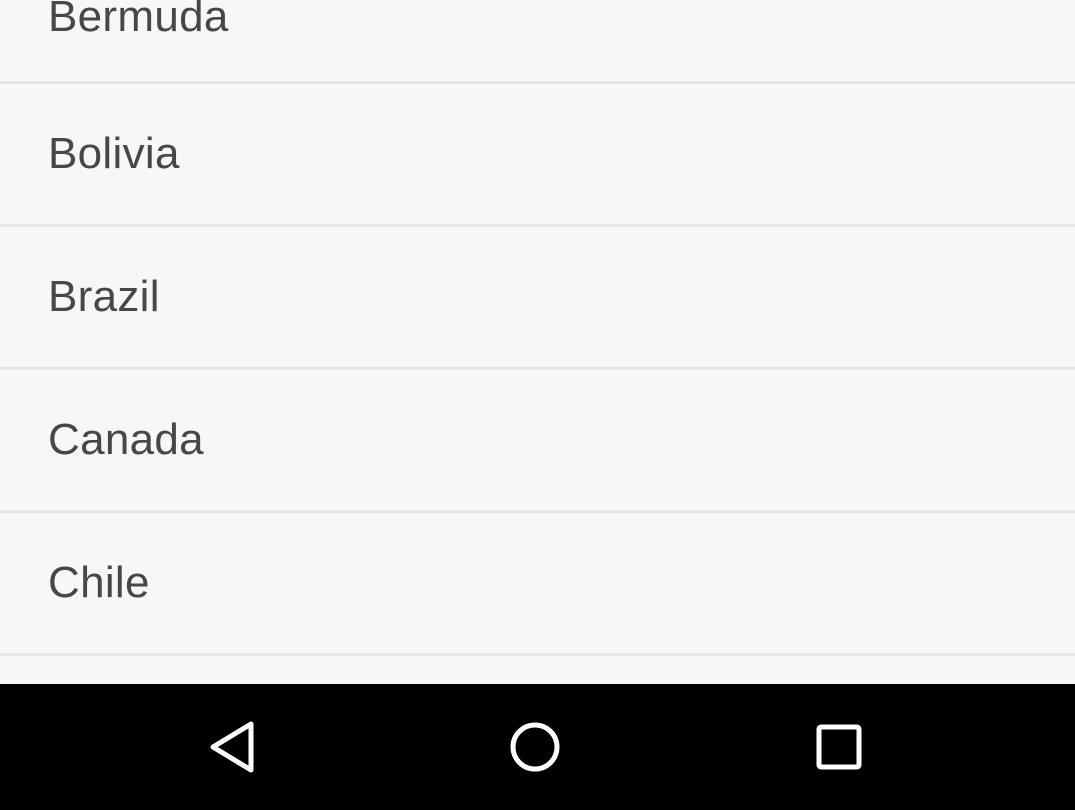  I want to click on recents-square-icon, so click(839, 747).